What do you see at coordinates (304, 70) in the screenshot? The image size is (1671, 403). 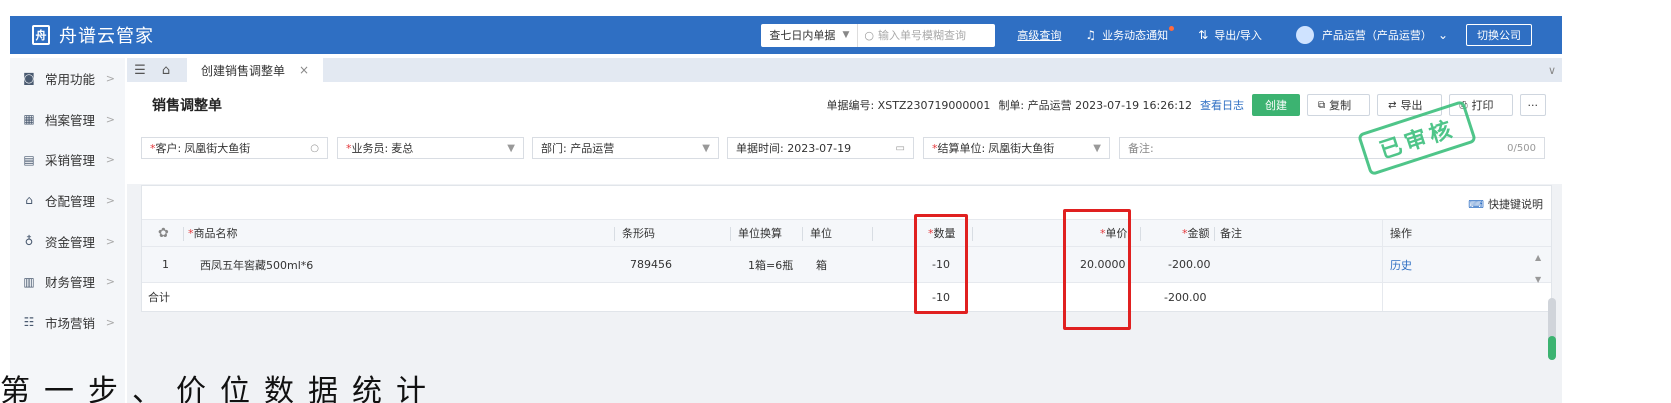 I see `close-icon: ×` at bounding box center [304, 70].